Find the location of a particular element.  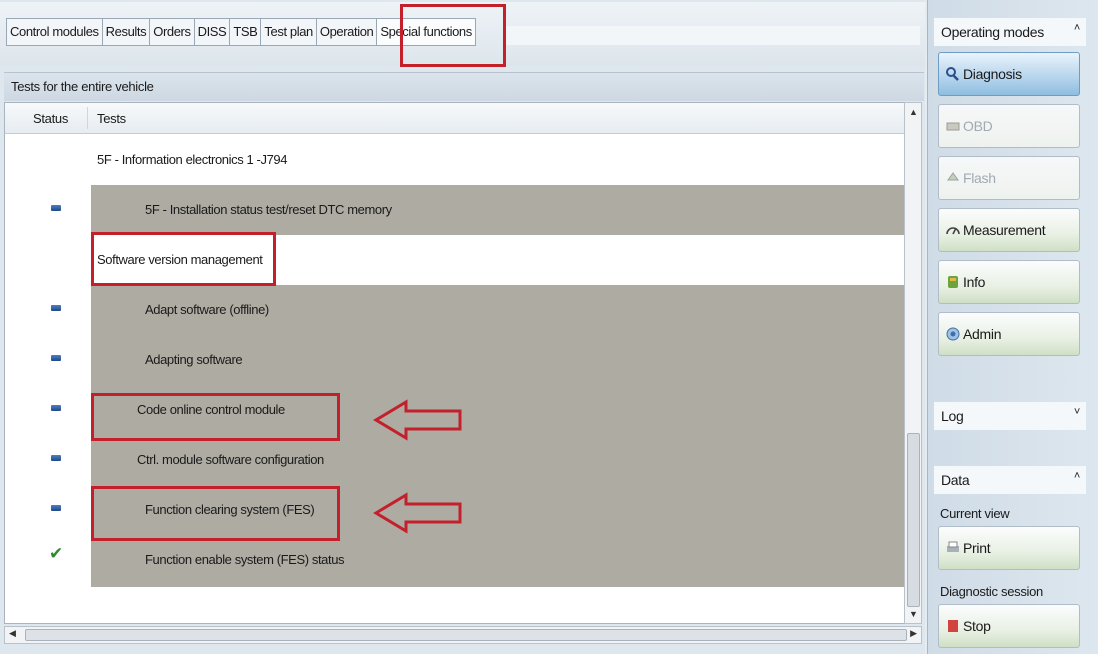

current-view-label: Current view is located at coordinates (975, 513).